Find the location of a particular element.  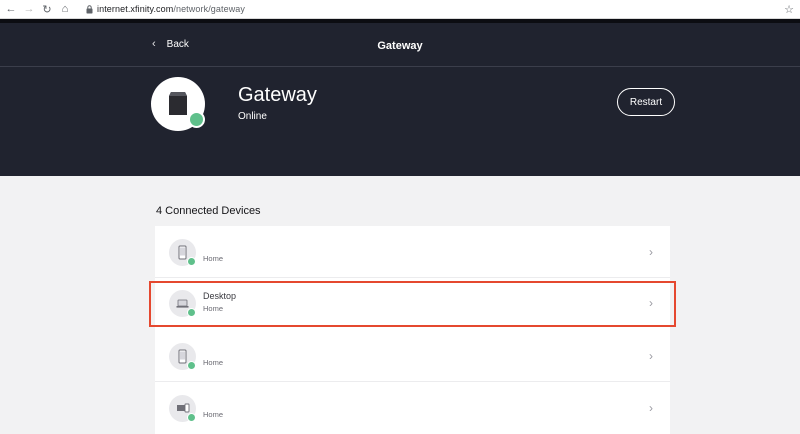

page-title: Gateway is located at coordinates (400, 46).